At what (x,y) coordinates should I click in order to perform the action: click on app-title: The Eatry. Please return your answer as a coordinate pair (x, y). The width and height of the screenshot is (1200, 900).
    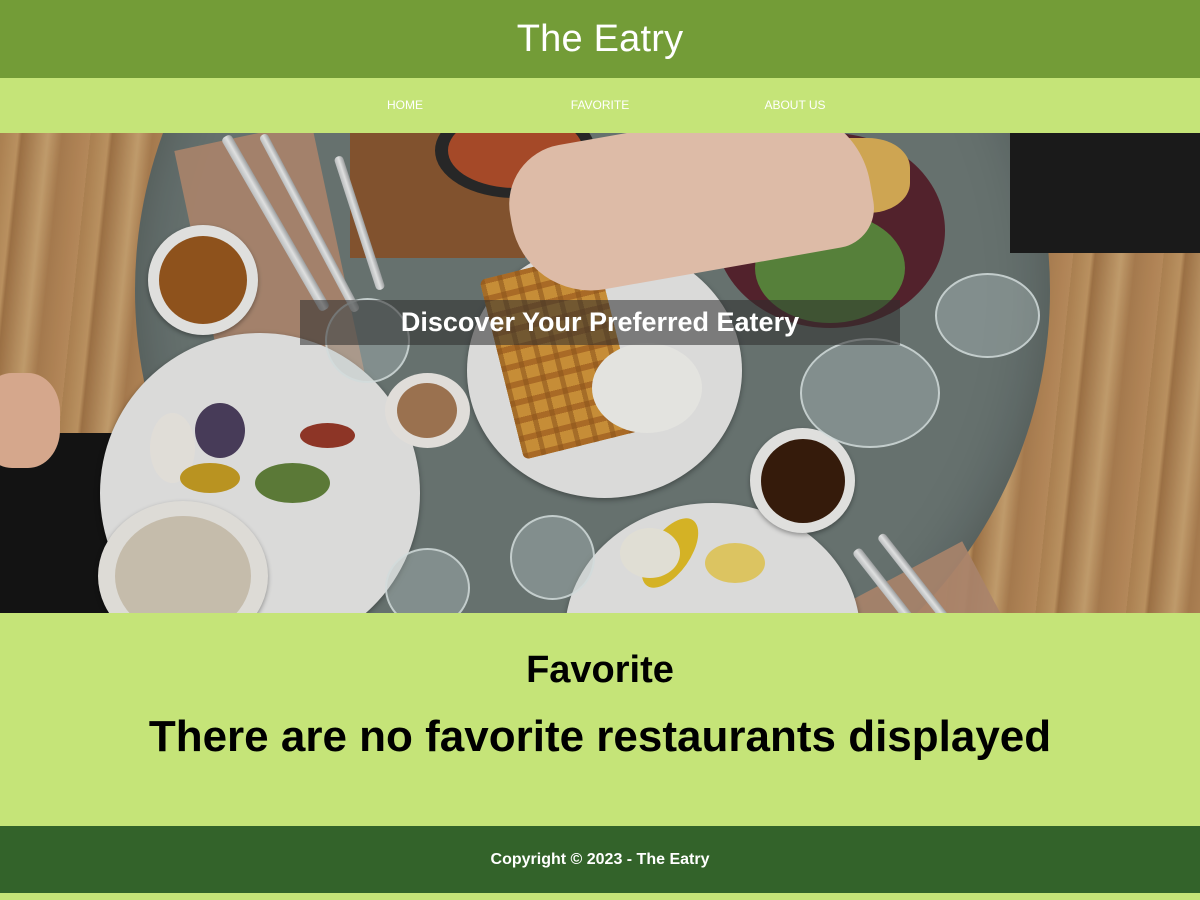
    Looking at the image, I should click on (600, 38).